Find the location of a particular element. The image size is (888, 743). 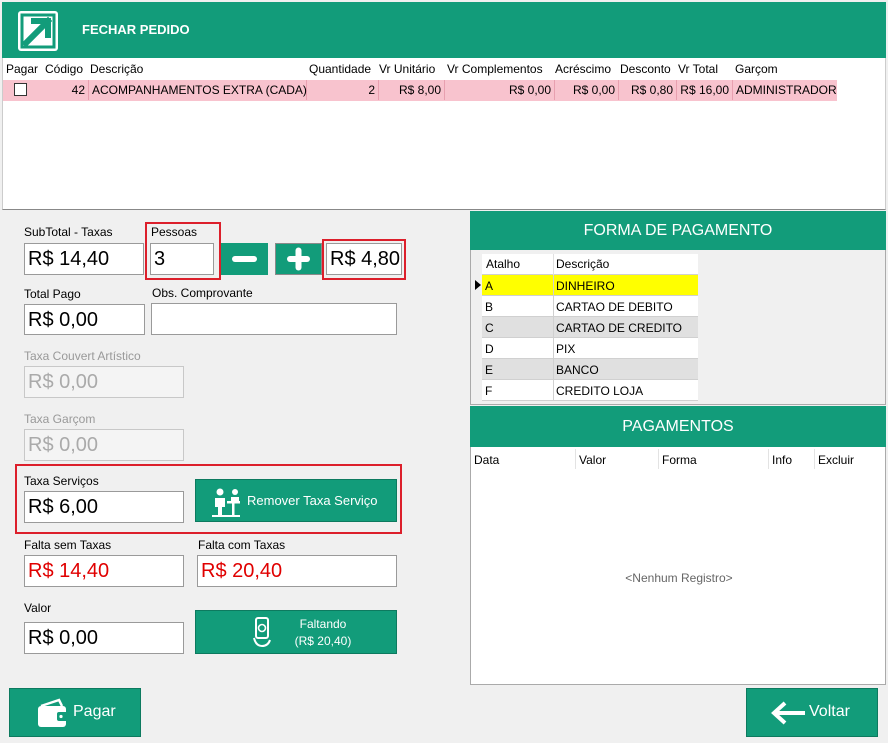

descricao-cell: BANCO is located at coordinates (577, 370).